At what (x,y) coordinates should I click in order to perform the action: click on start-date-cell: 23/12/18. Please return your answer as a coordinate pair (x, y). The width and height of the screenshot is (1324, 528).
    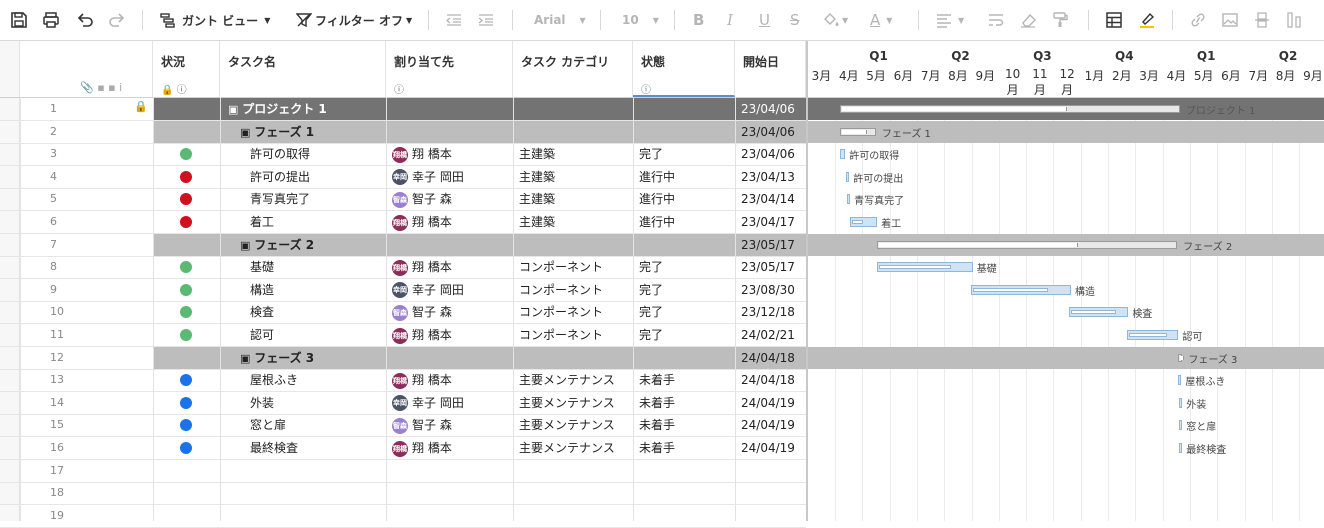
    Looking at the image, I should click on (770, 312).